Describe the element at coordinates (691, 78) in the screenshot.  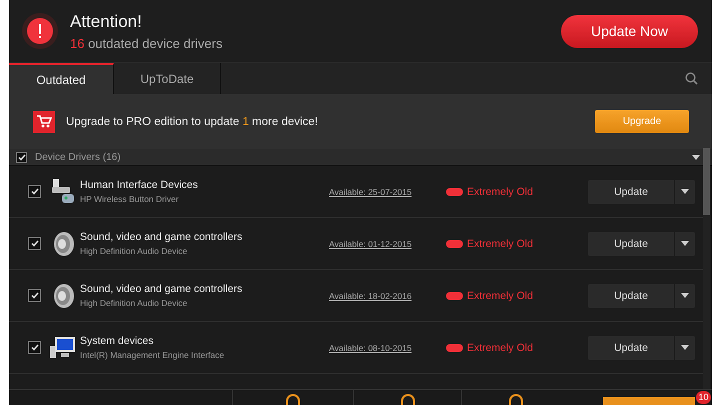
I see `search-icon` at that location.